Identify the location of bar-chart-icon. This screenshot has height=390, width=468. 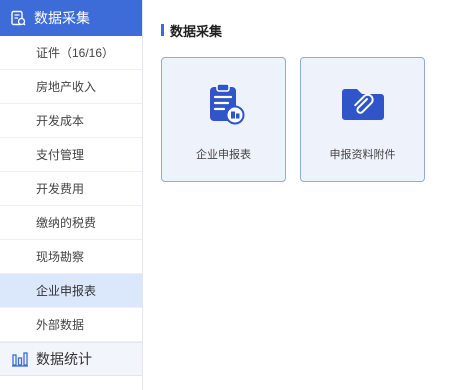
(20, 359).